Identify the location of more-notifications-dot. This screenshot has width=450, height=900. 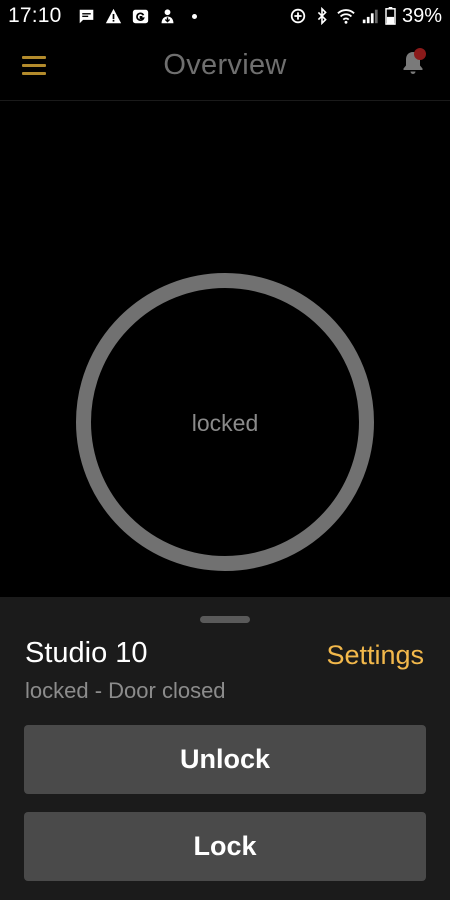
(194, 16).